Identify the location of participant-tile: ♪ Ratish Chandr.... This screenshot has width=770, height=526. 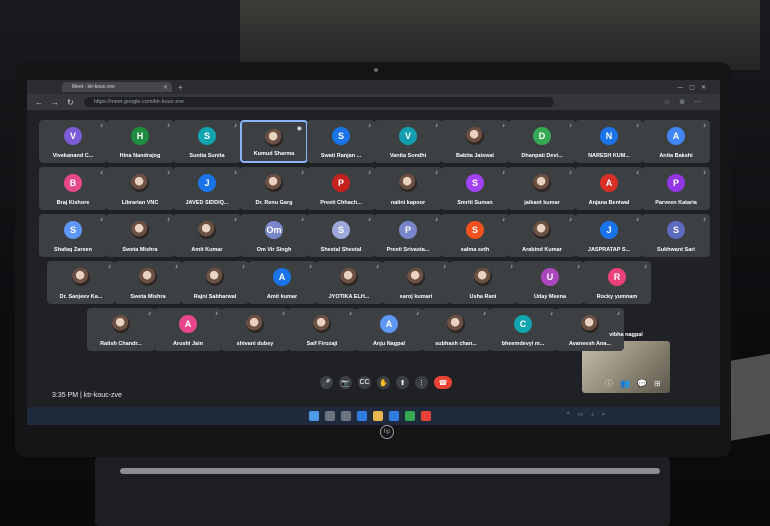
(121, 329).